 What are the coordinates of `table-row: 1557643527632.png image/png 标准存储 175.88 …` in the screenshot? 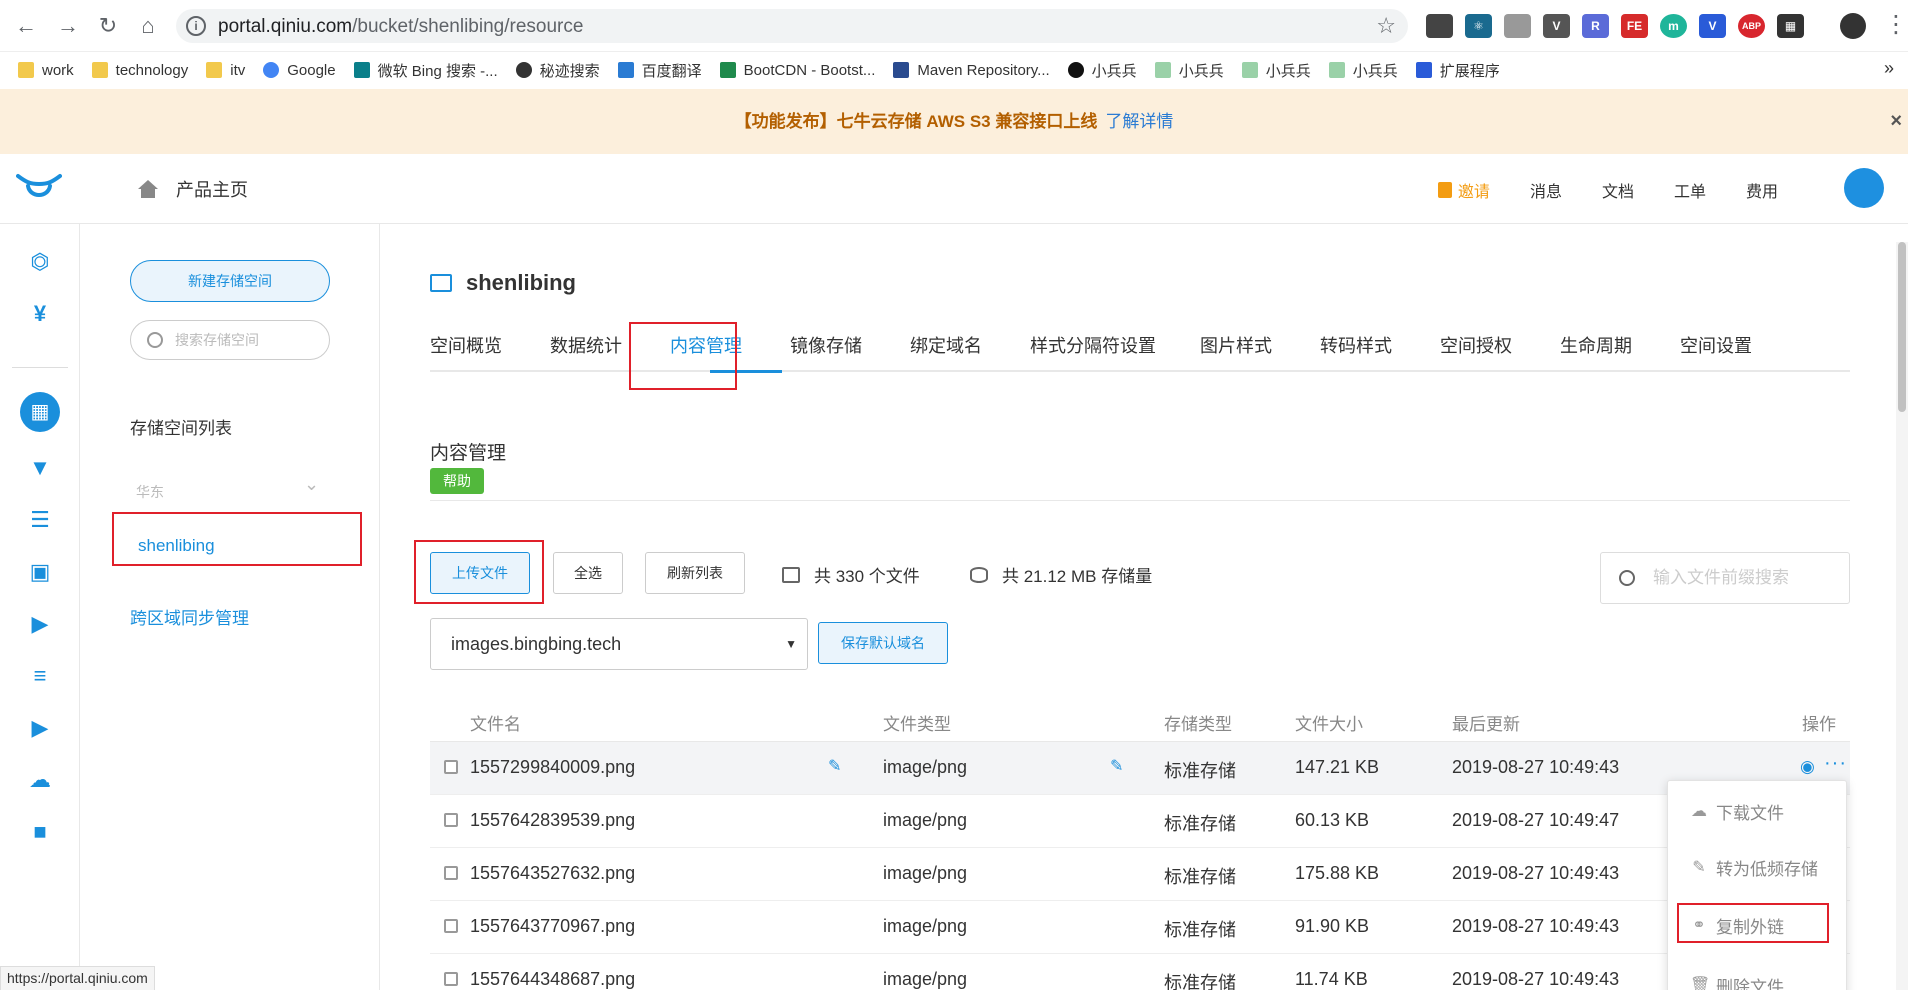 It's located at (1140, 874).